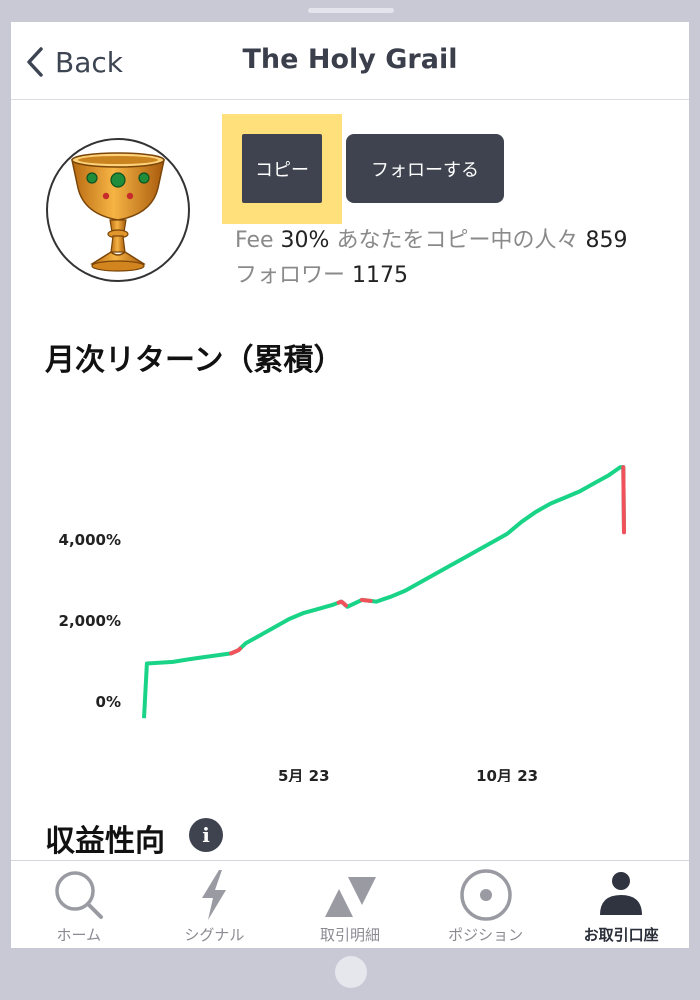 Image resolution: width=700 pixels, height=1000 pixels. I want to click on tab-account: お取引口座, so click(621, 904).